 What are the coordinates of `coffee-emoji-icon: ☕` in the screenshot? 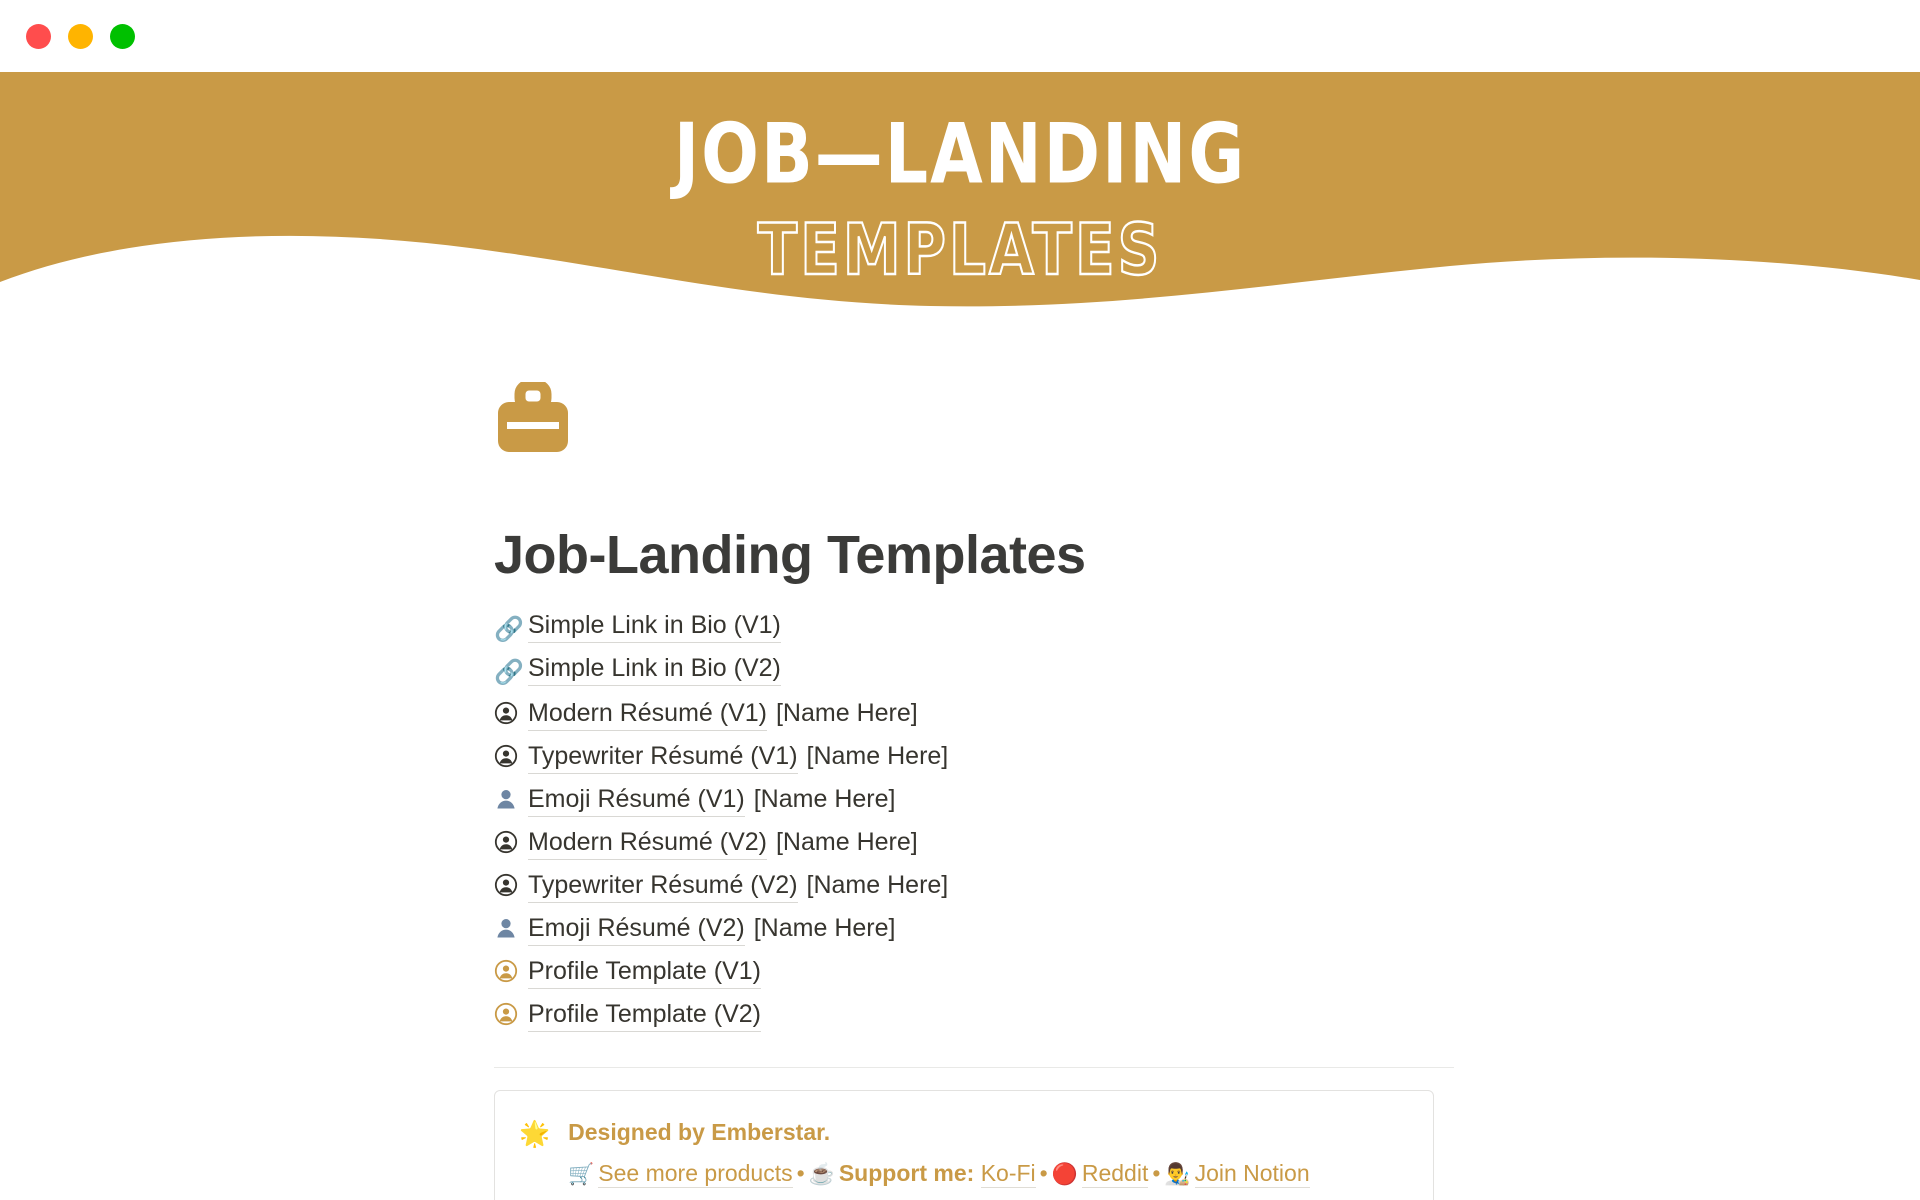 It's located at (821, 1175).